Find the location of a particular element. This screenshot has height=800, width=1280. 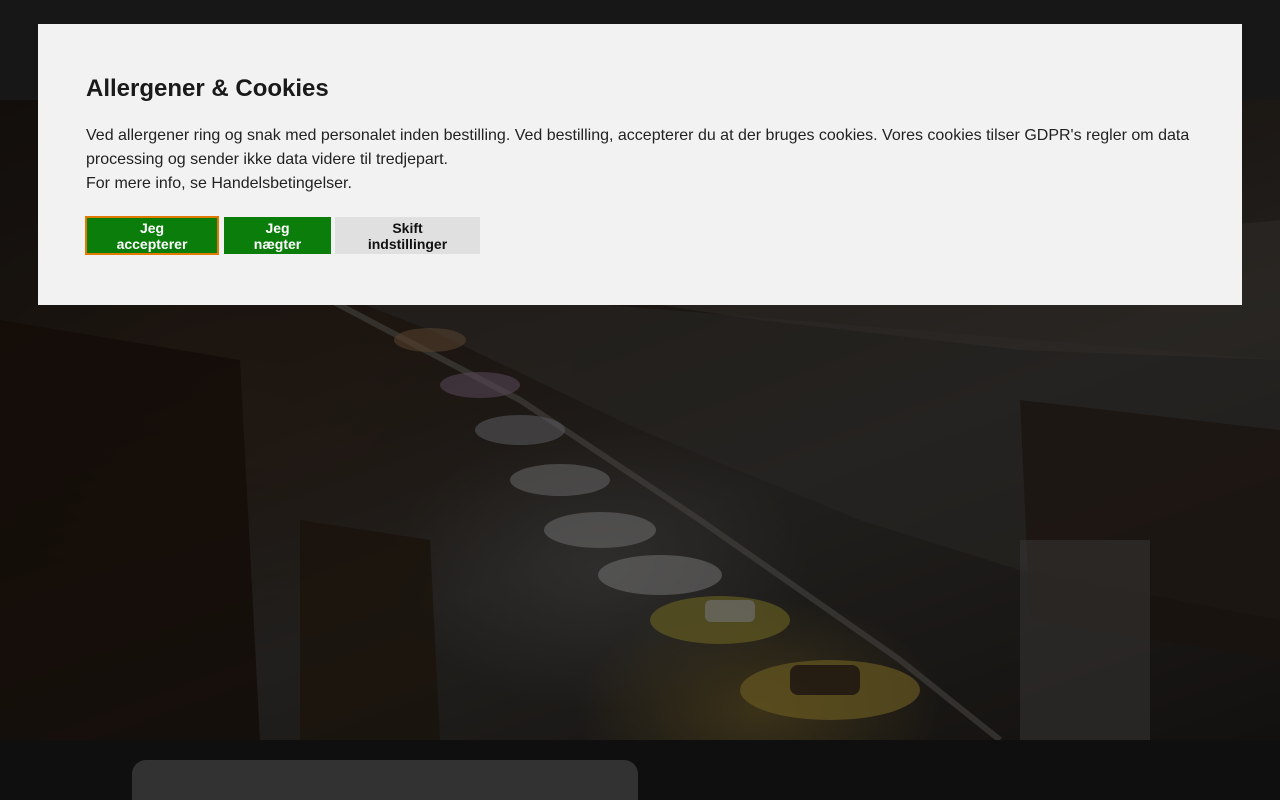

change-settings-button: Skift indstillinger is located at coordinates (407, 235).